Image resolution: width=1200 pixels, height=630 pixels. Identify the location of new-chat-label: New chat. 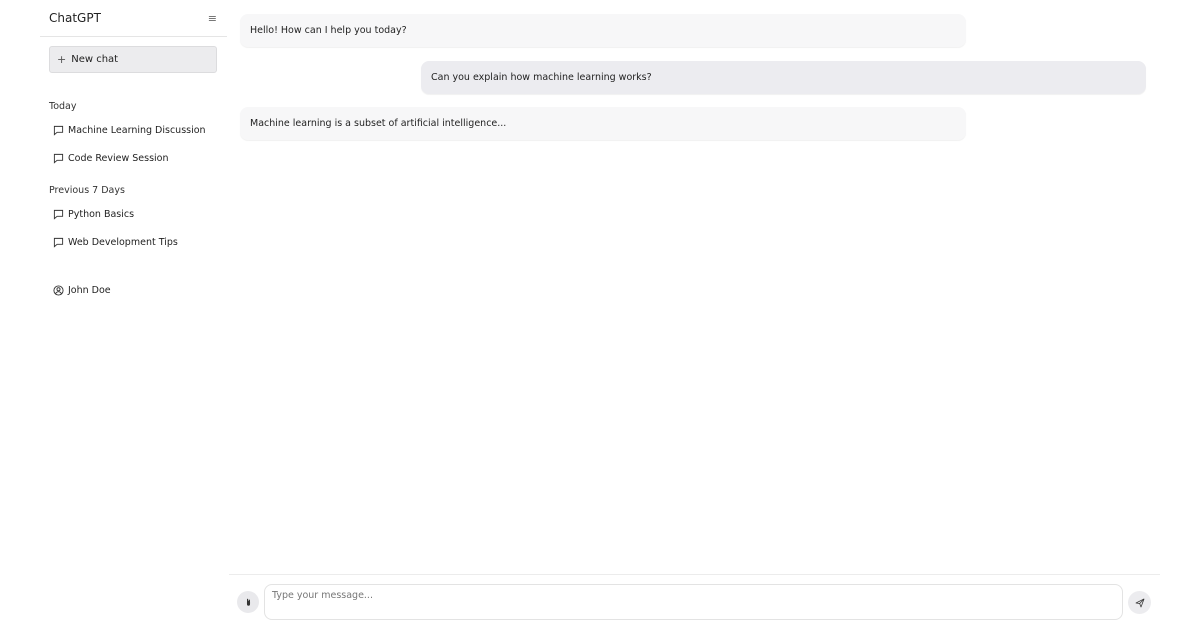
(95, 59).